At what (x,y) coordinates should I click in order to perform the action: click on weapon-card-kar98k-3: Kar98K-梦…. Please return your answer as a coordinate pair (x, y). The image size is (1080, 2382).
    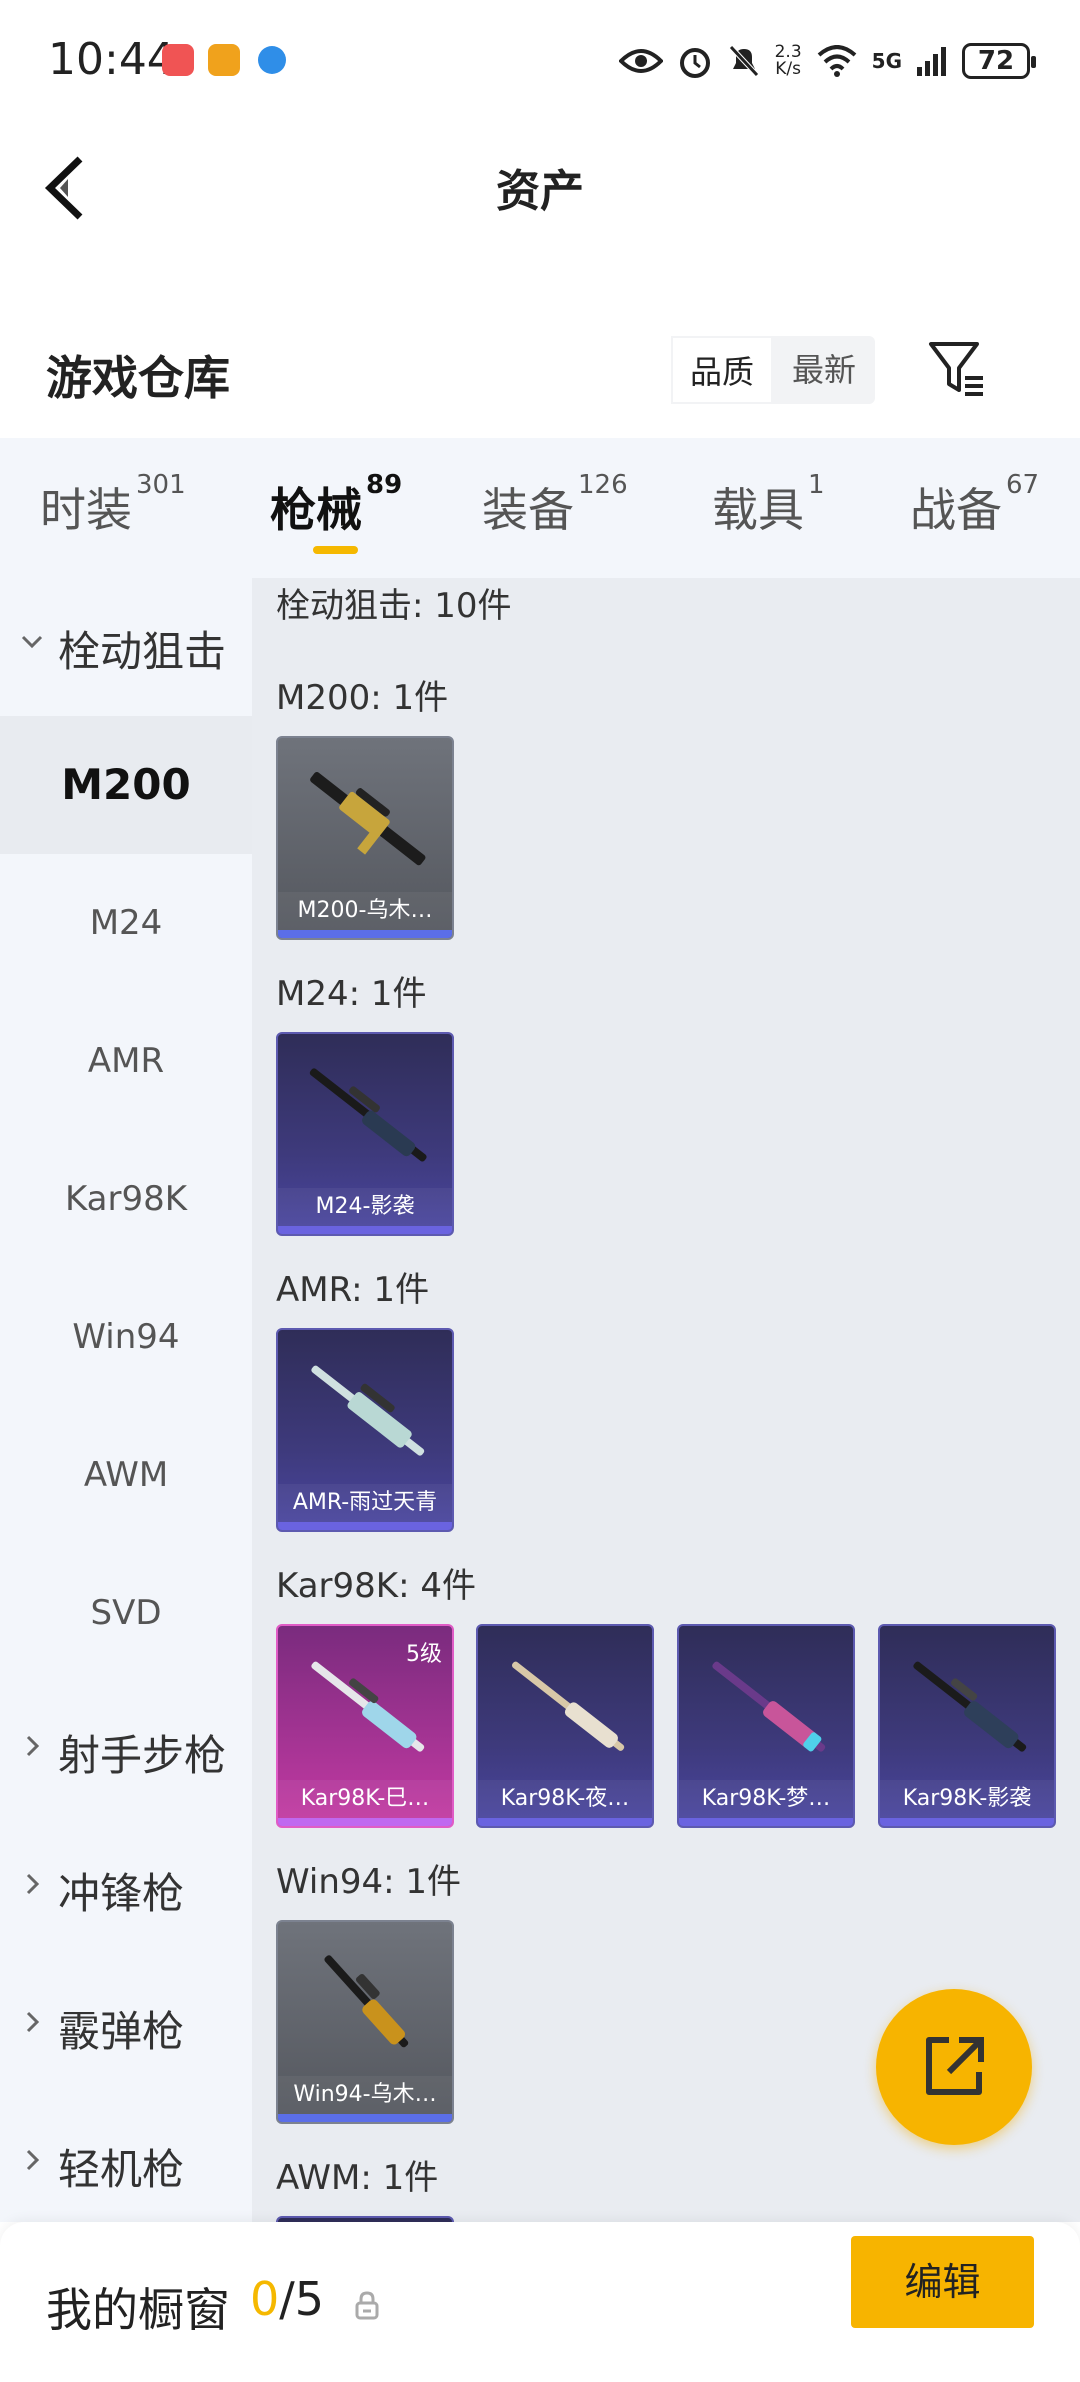
    Looking at the image, I should click on (766, 1726).